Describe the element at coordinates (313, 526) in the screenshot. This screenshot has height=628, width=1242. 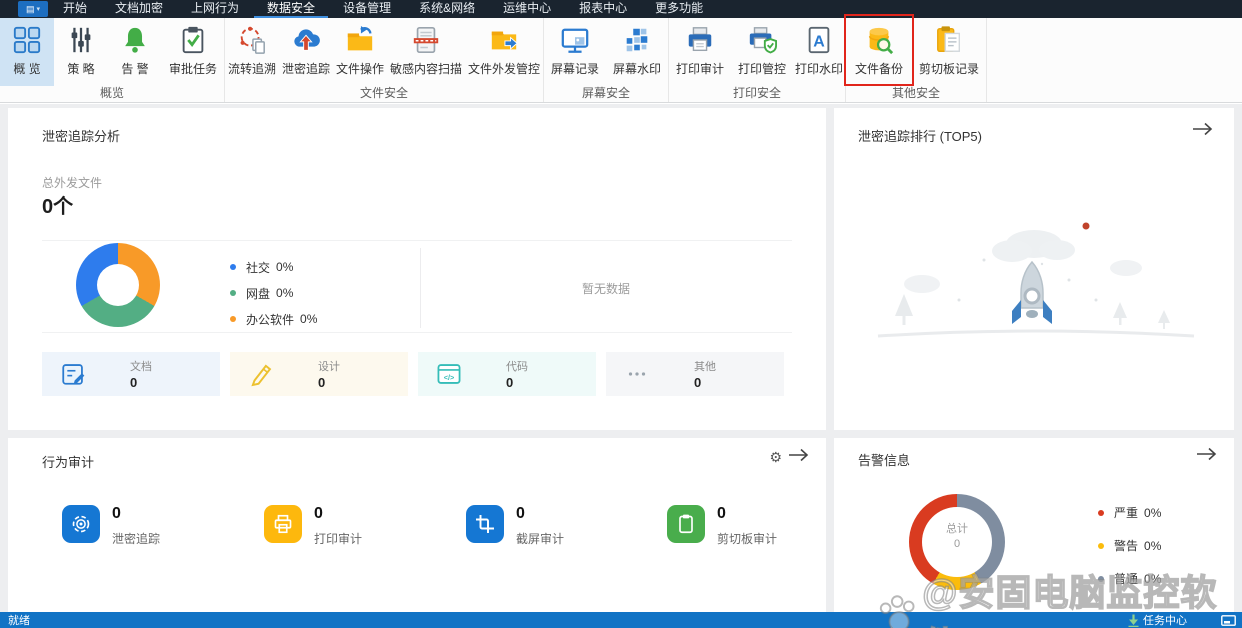
I see `audit-item-print-audit: 0 打印审计` at that location.